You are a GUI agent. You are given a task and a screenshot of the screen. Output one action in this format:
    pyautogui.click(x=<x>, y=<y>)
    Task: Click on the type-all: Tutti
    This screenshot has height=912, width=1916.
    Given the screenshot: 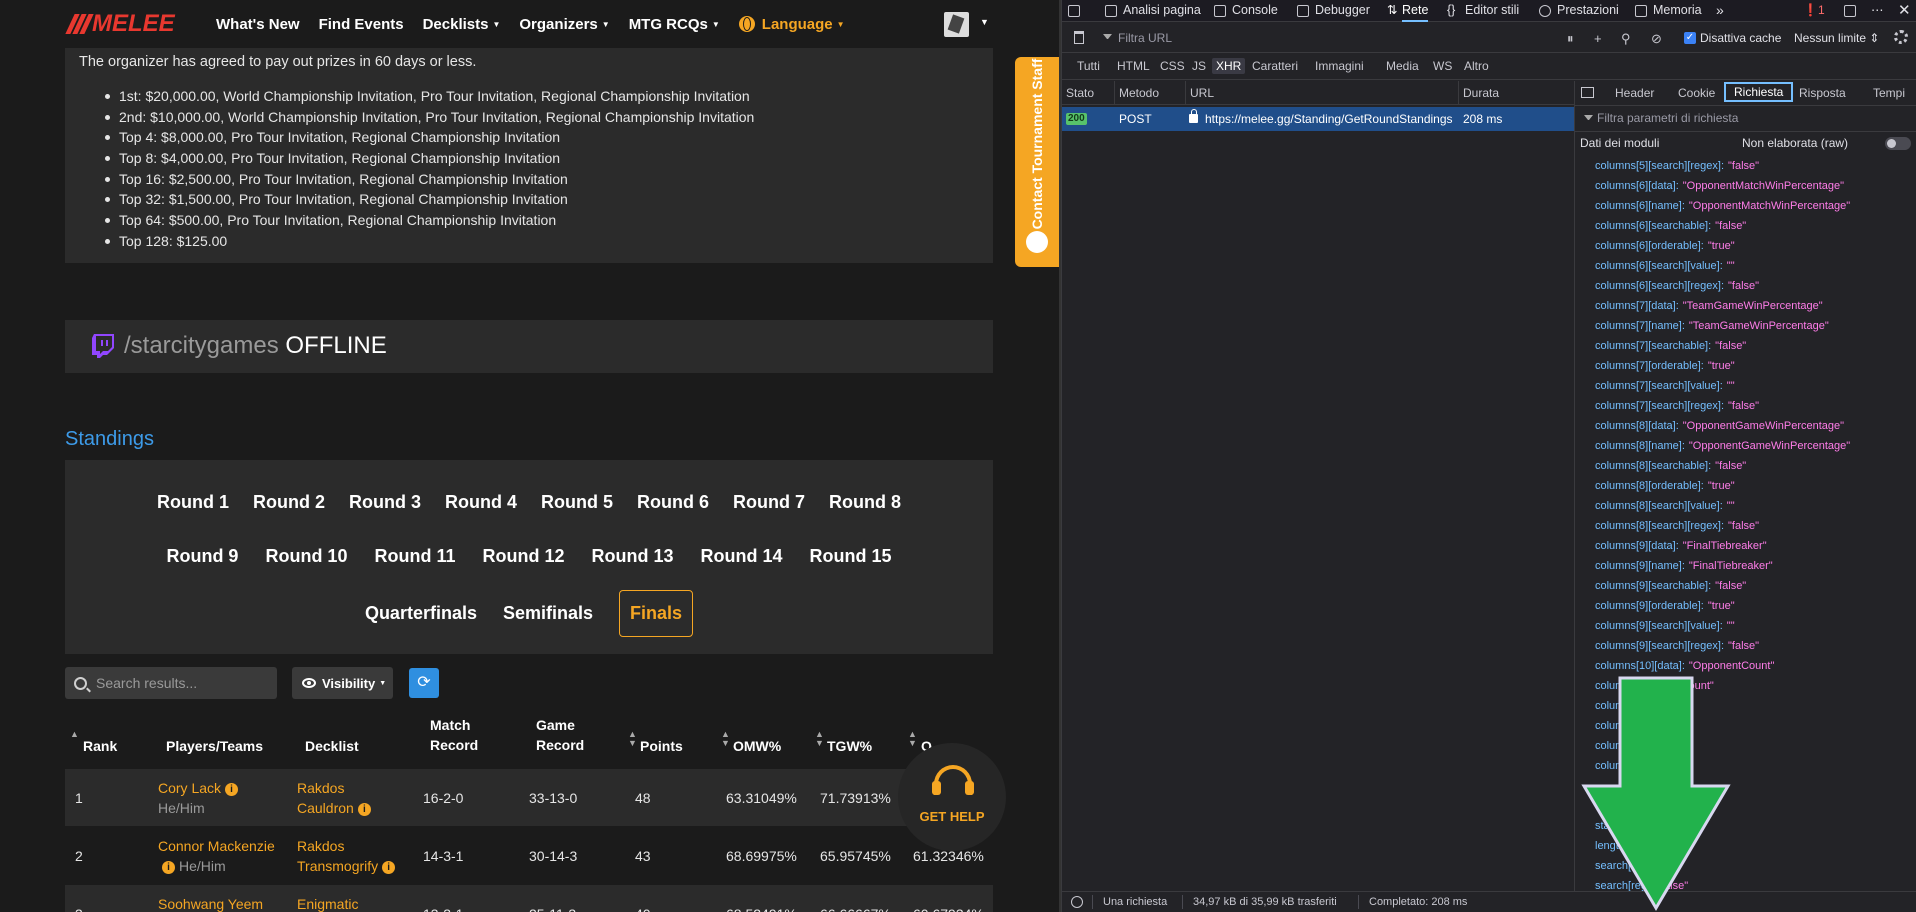 What is the action you would take?
    pyautogui.click(x=1088, y=66)
    